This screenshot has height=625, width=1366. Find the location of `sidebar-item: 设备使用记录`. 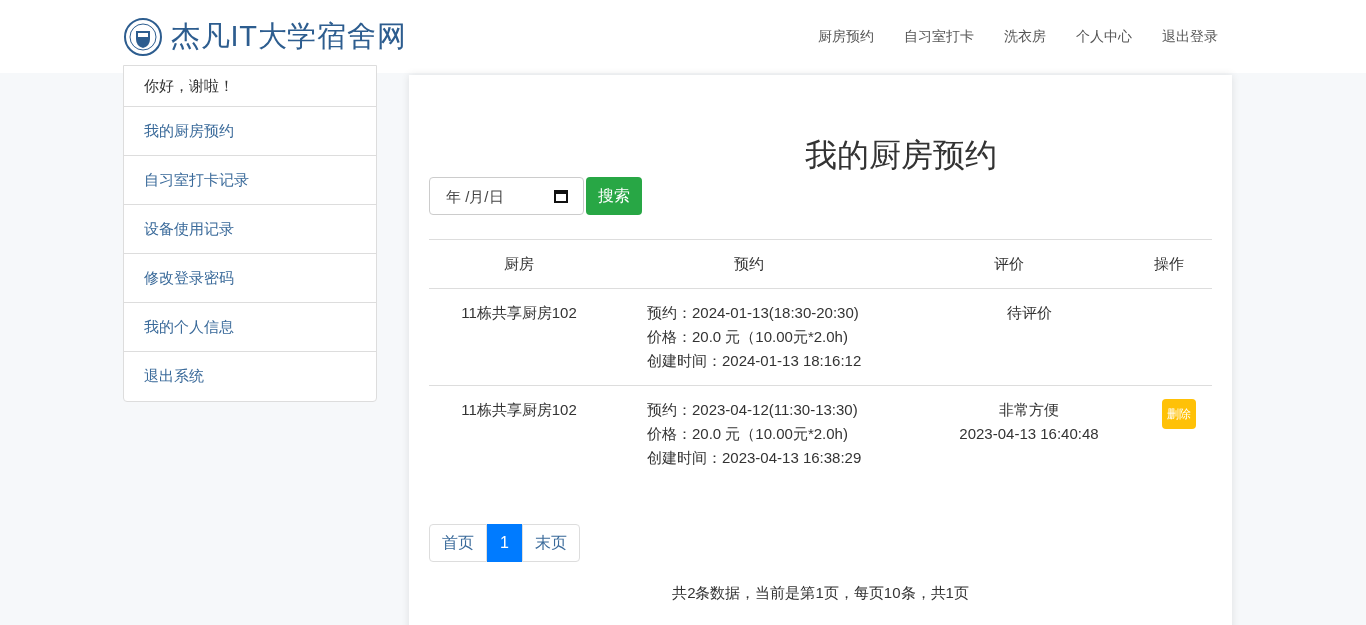

sidebar-item: 设备使用记录 is located at coordinates (250, 229).